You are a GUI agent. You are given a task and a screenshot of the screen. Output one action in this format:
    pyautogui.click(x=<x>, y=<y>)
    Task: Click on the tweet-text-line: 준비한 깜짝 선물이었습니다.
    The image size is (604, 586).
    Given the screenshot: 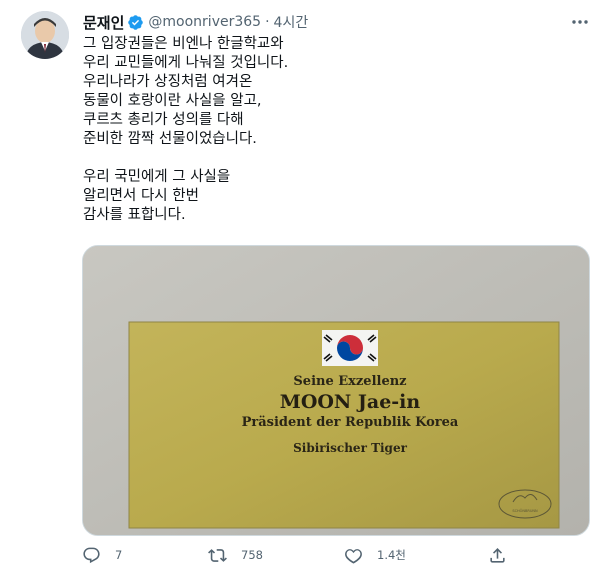 What is the action you would take?
    pyautogui.click(x=170, y=139)
    